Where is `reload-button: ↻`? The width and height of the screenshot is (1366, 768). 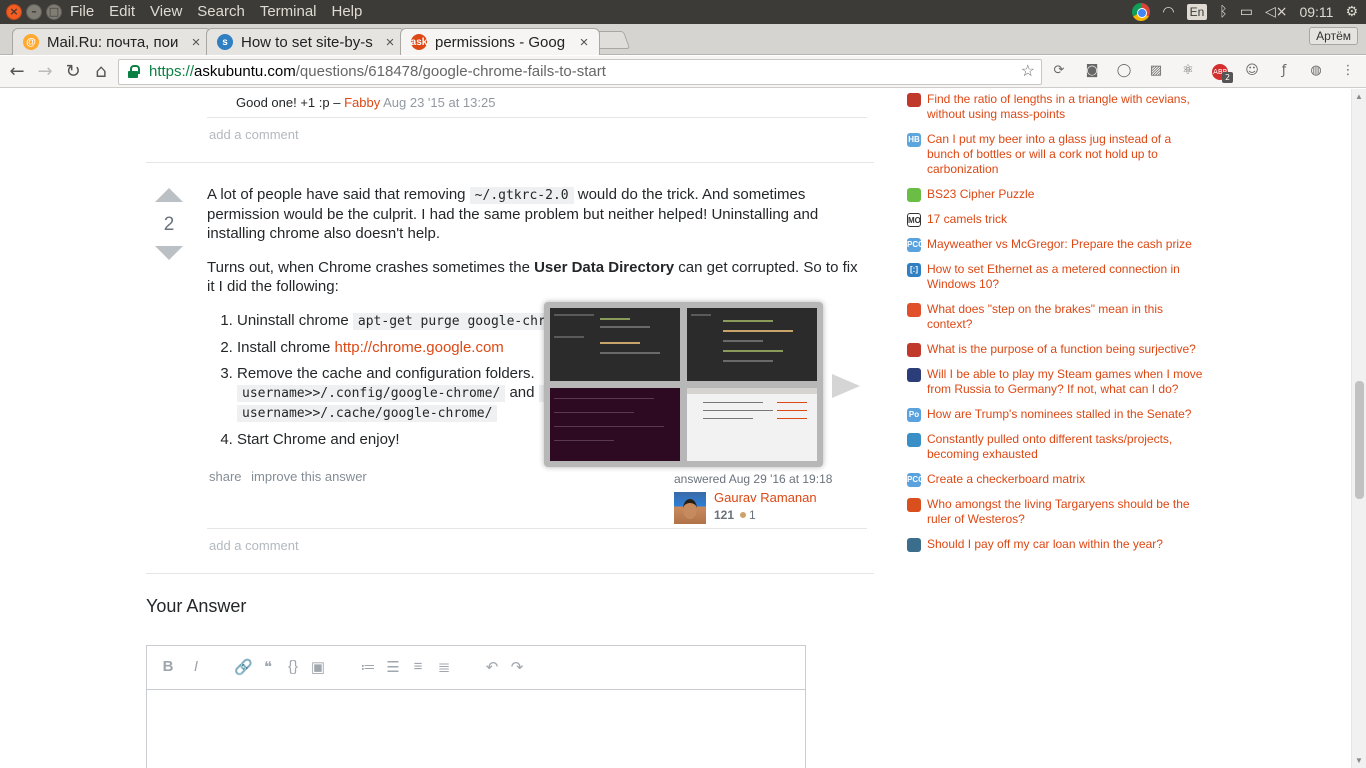 reload-button: ↻ is located at coordinates (73, 72).